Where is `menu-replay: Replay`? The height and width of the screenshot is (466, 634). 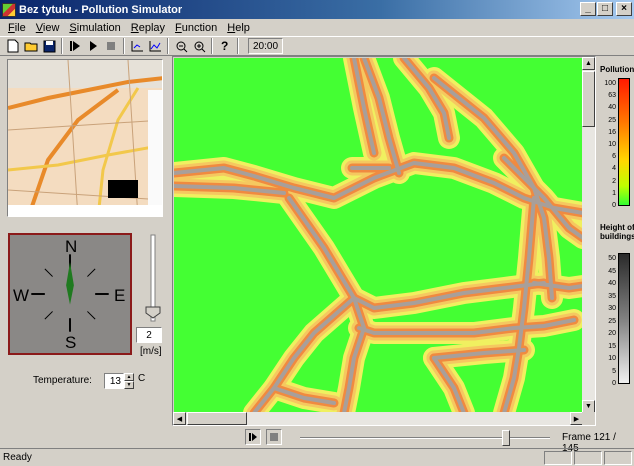
menu-replay: Replay is located at coordinates (148, 28).